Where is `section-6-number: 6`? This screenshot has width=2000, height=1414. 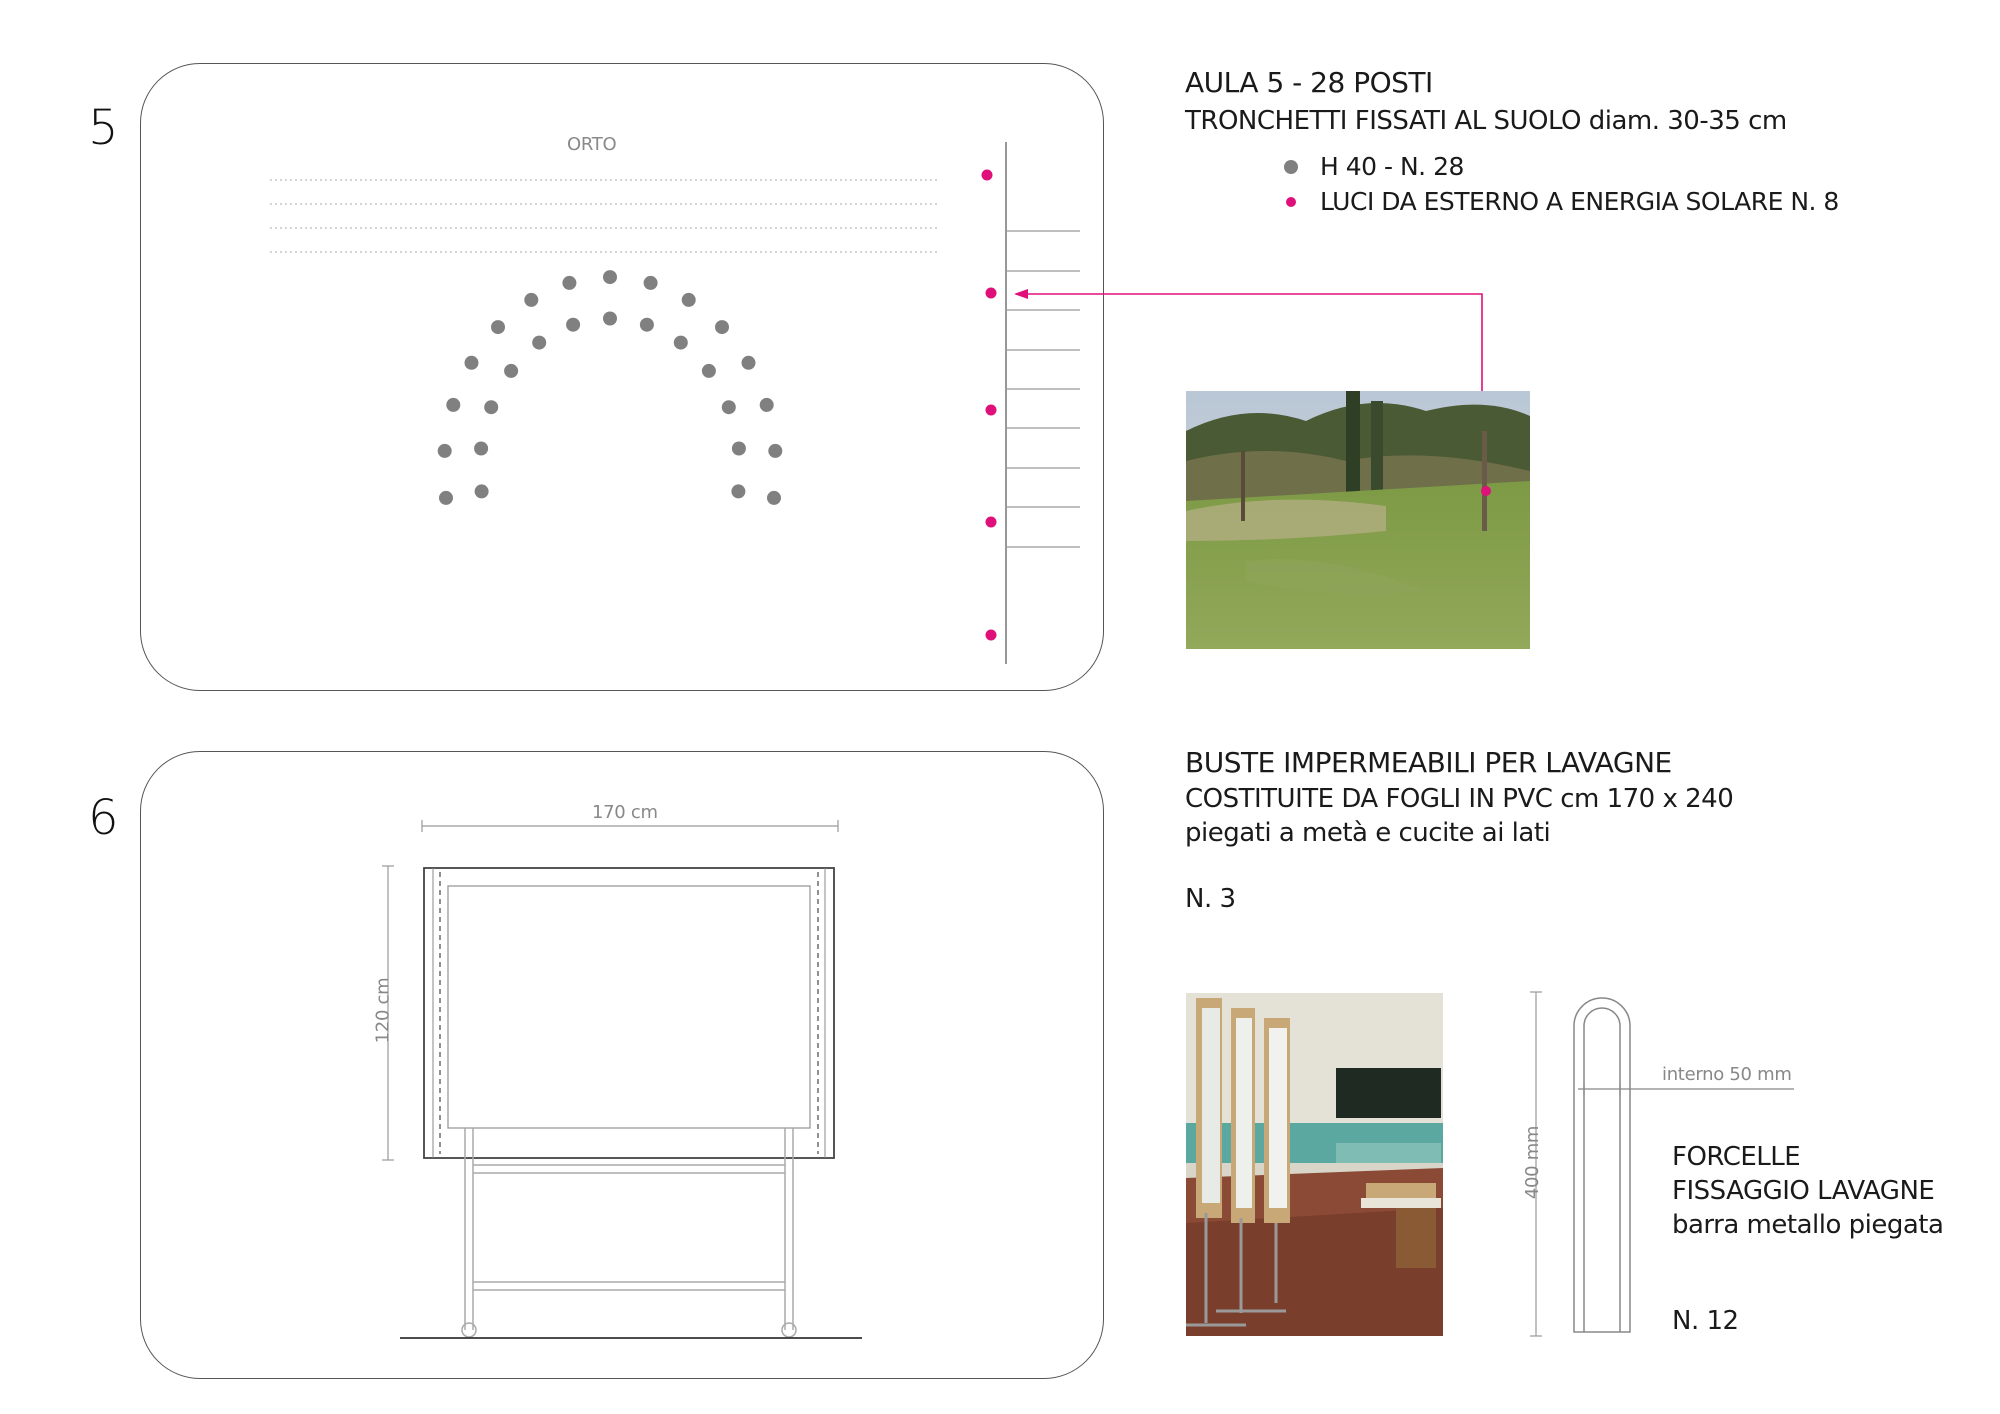 section-6-number: 6 is located at coordinates (103, 818).